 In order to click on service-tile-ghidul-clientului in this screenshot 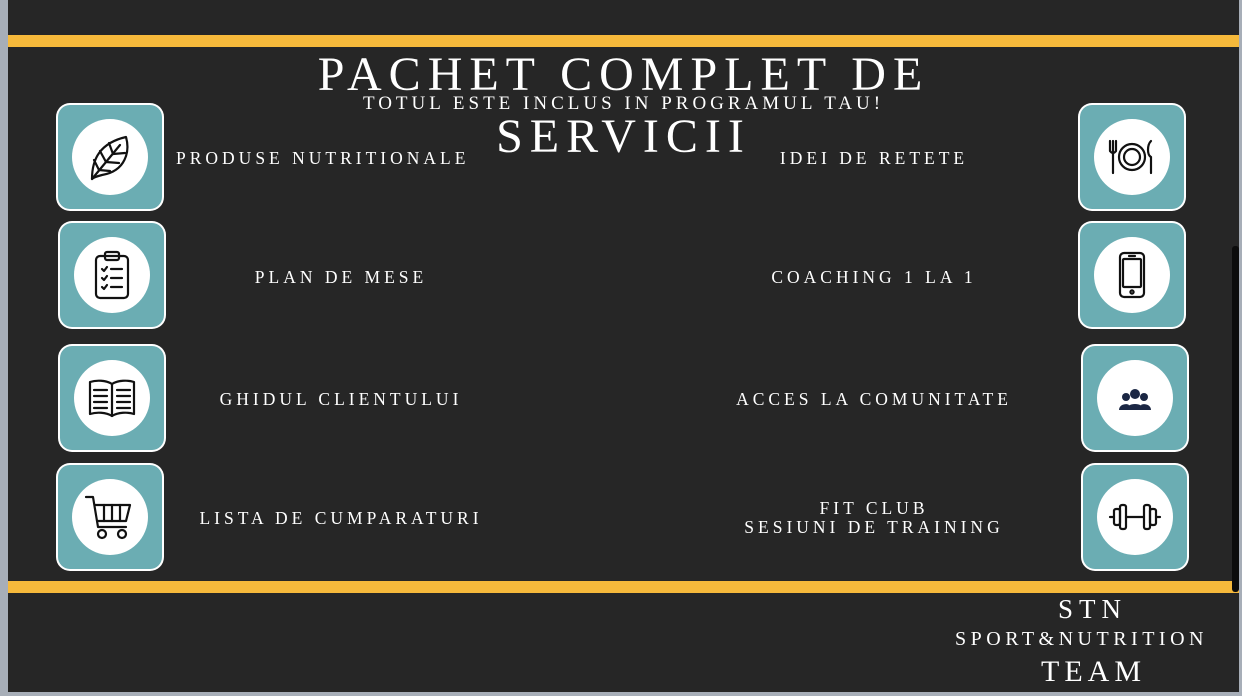, I will do `click(112, 398)`.